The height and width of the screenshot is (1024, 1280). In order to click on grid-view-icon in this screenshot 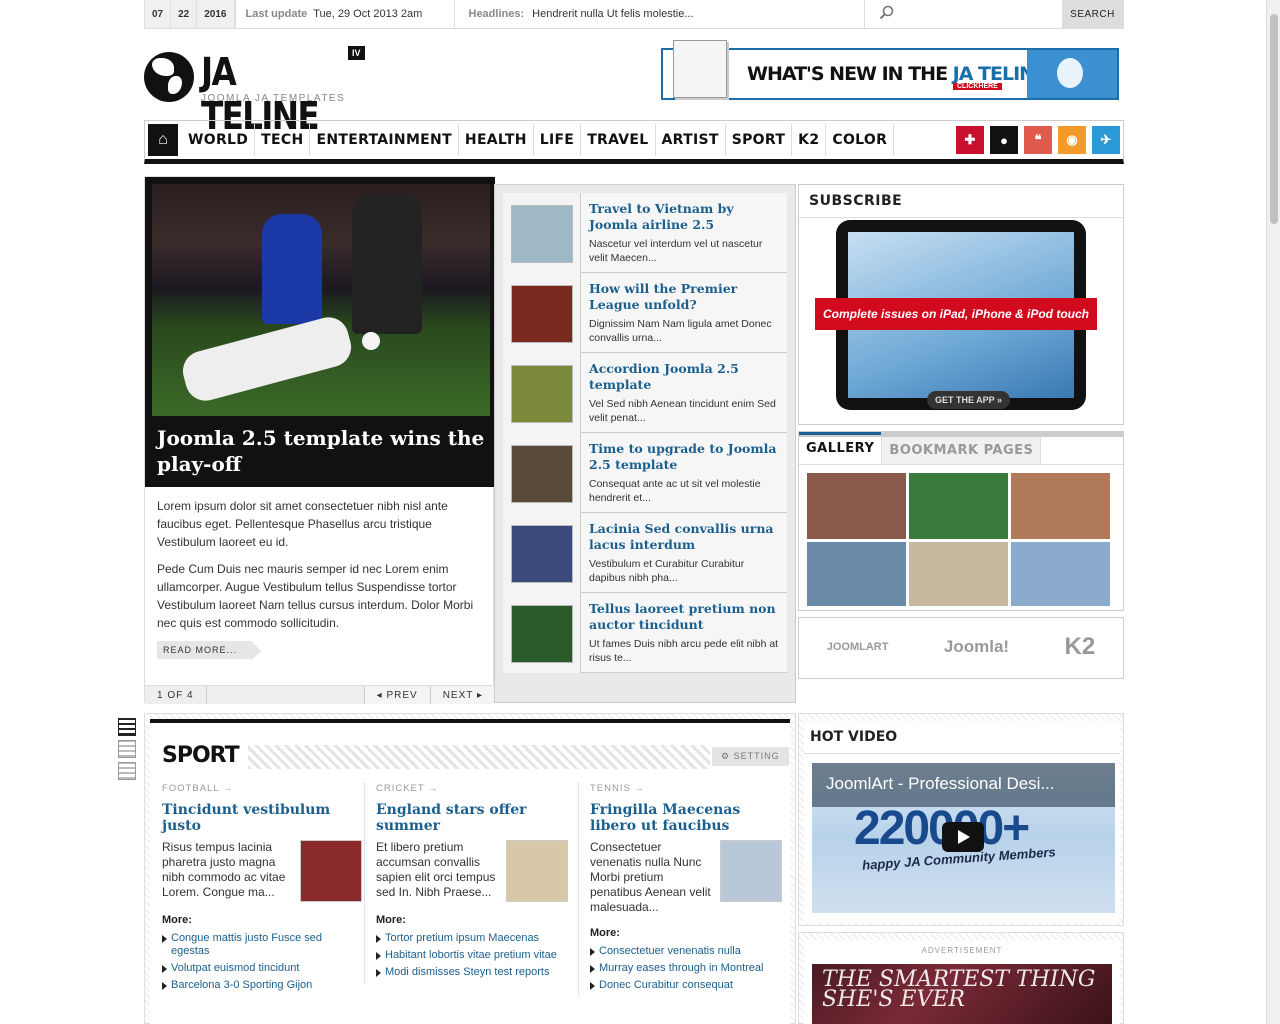, I will do `click(127, 727)`.